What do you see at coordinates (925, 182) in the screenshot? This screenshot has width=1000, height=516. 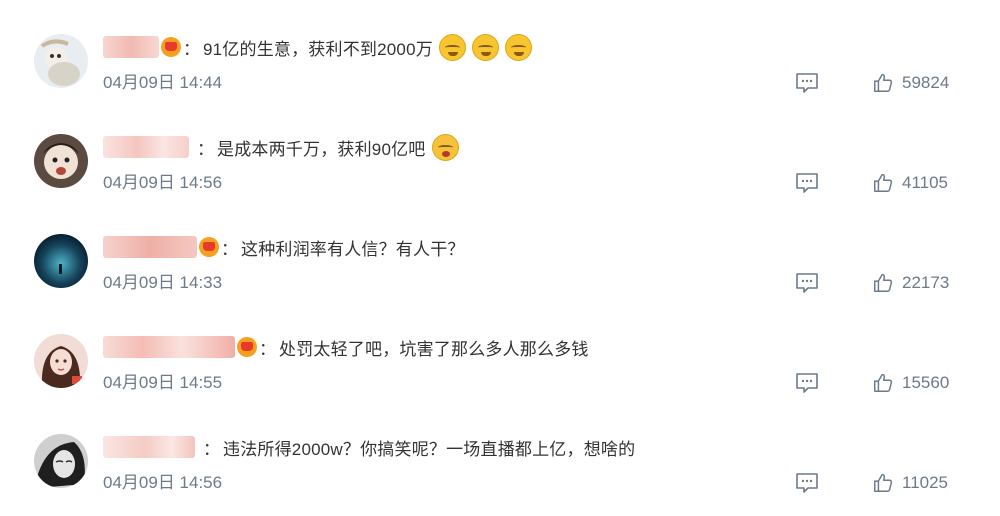 I see `like-count: 41105` at bounding box center [925, 182].